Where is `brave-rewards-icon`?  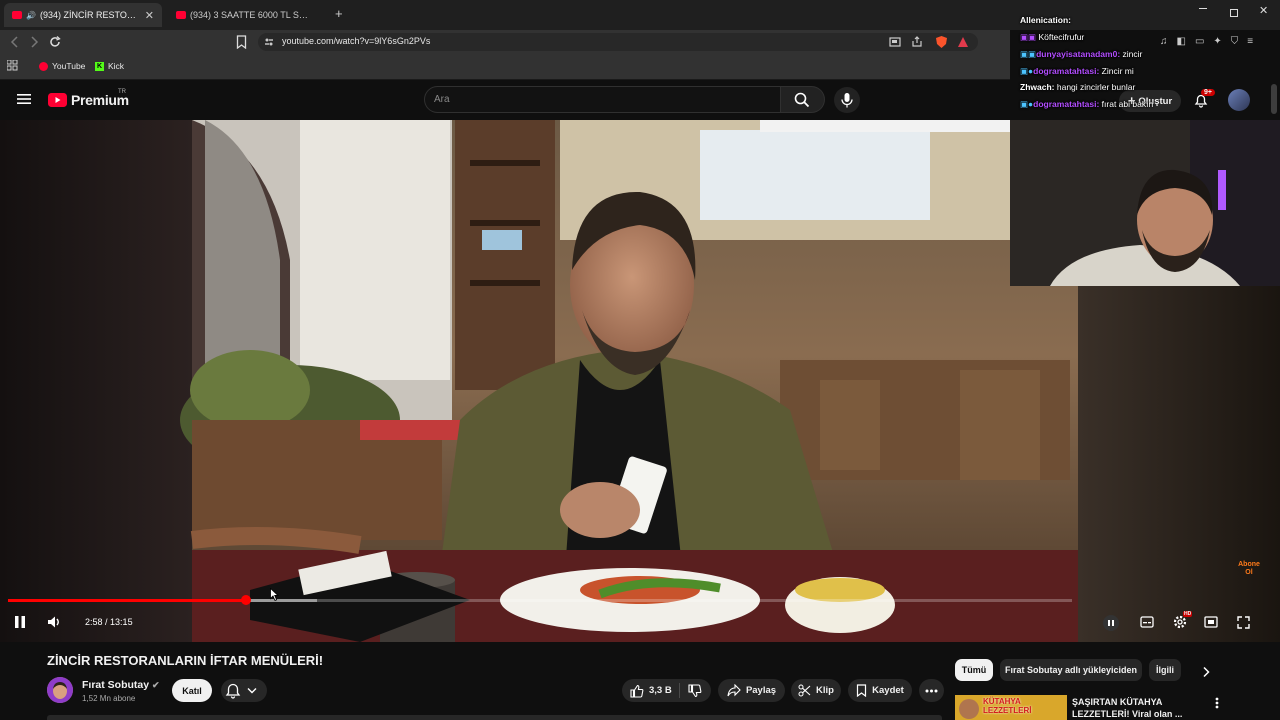
brave-rewards-icon is located at coordinates (963, 42).